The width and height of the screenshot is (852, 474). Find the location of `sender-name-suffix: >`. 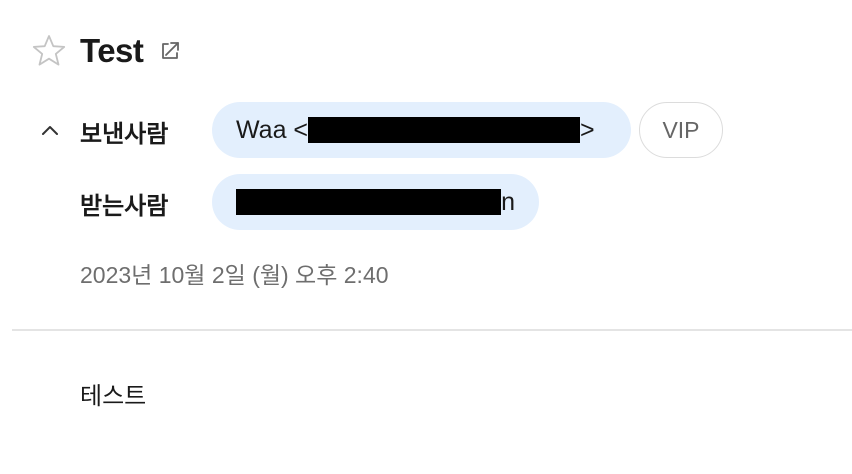

sender-name-suffix: > is located at coordinates (587, 129).